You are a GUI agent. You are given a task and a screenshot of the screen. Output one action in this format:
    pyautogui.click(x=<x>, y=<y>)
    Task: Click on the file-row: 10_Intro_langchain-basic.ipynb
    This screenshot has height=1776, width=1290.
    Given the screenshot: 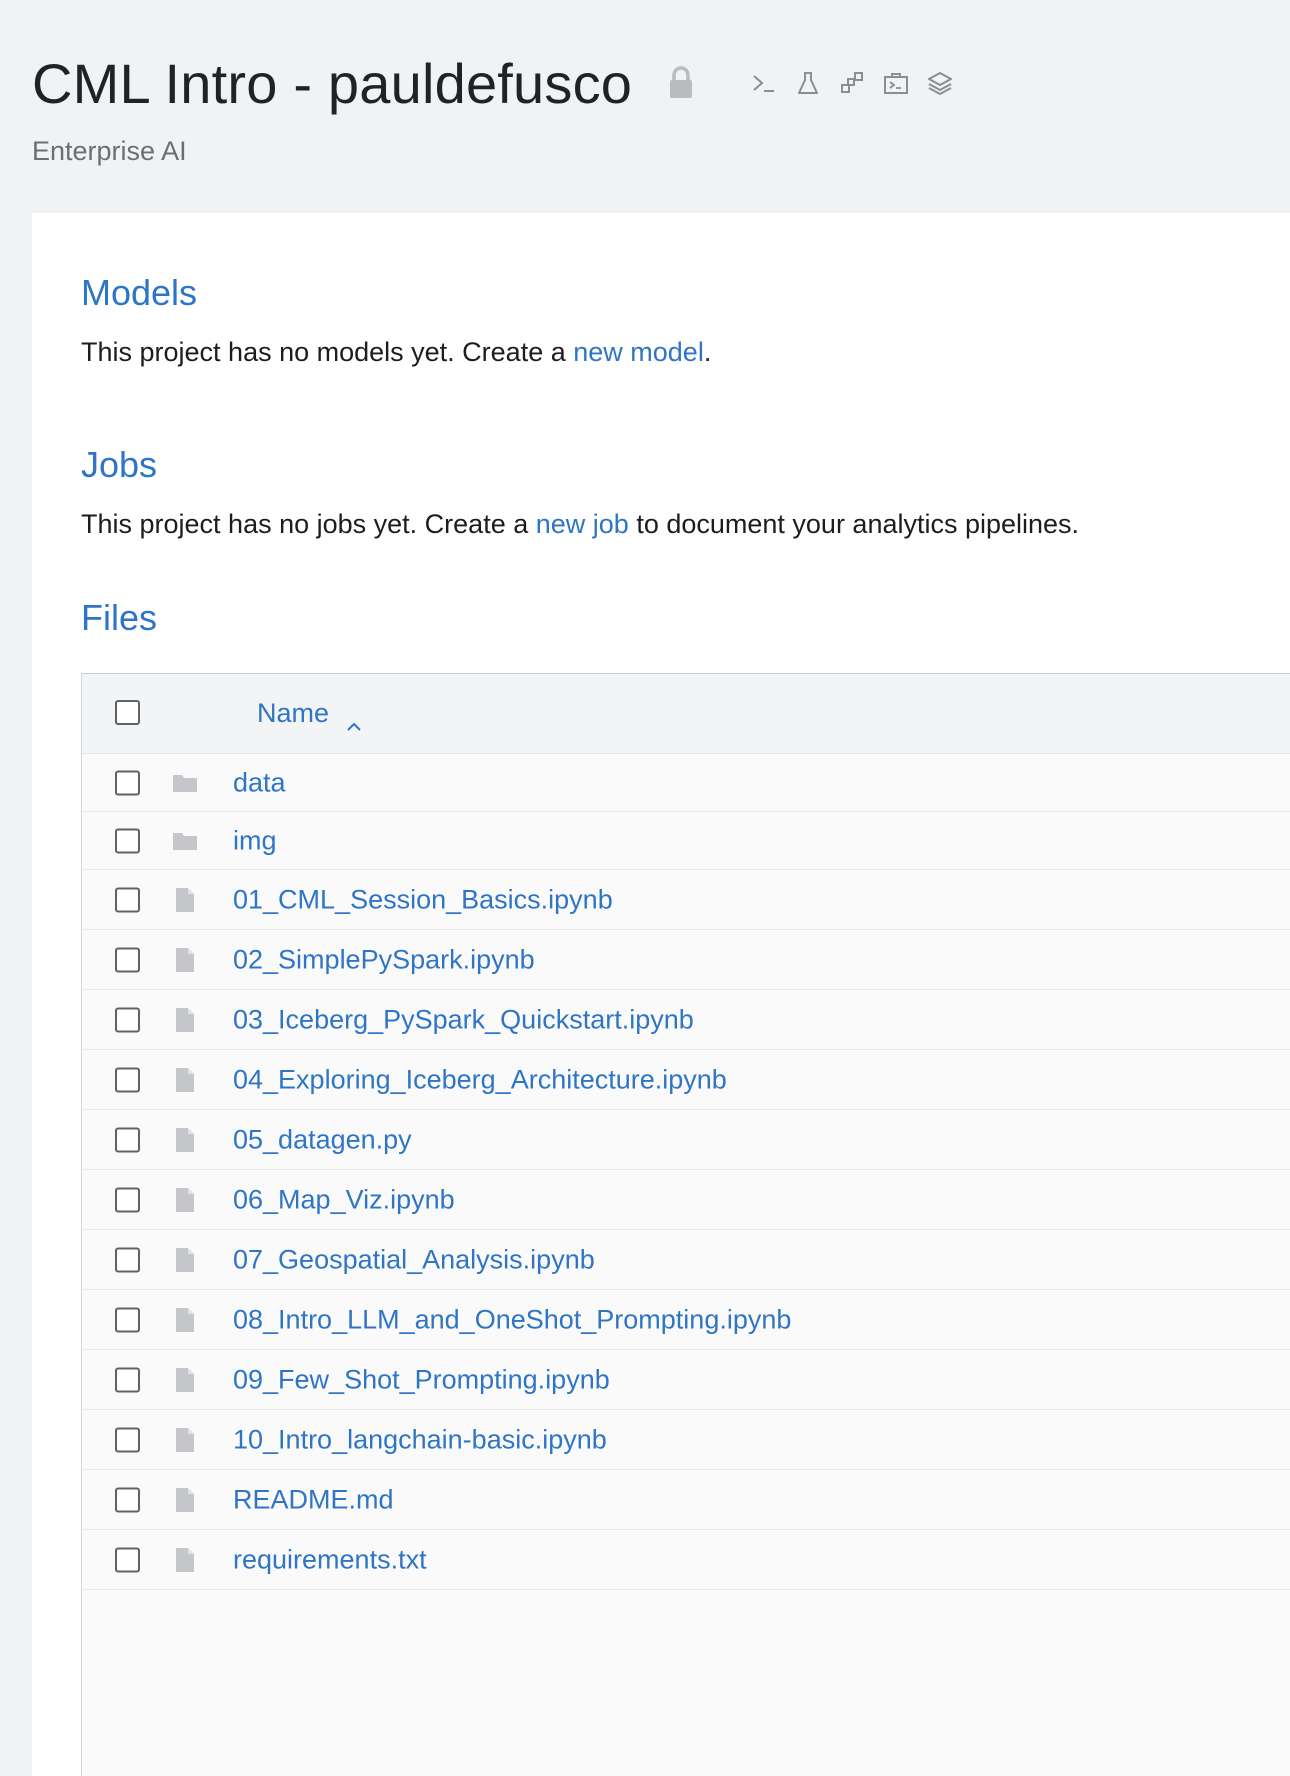 What is the action you would take?
    pyautogui.click(x=686, y=1440)
    